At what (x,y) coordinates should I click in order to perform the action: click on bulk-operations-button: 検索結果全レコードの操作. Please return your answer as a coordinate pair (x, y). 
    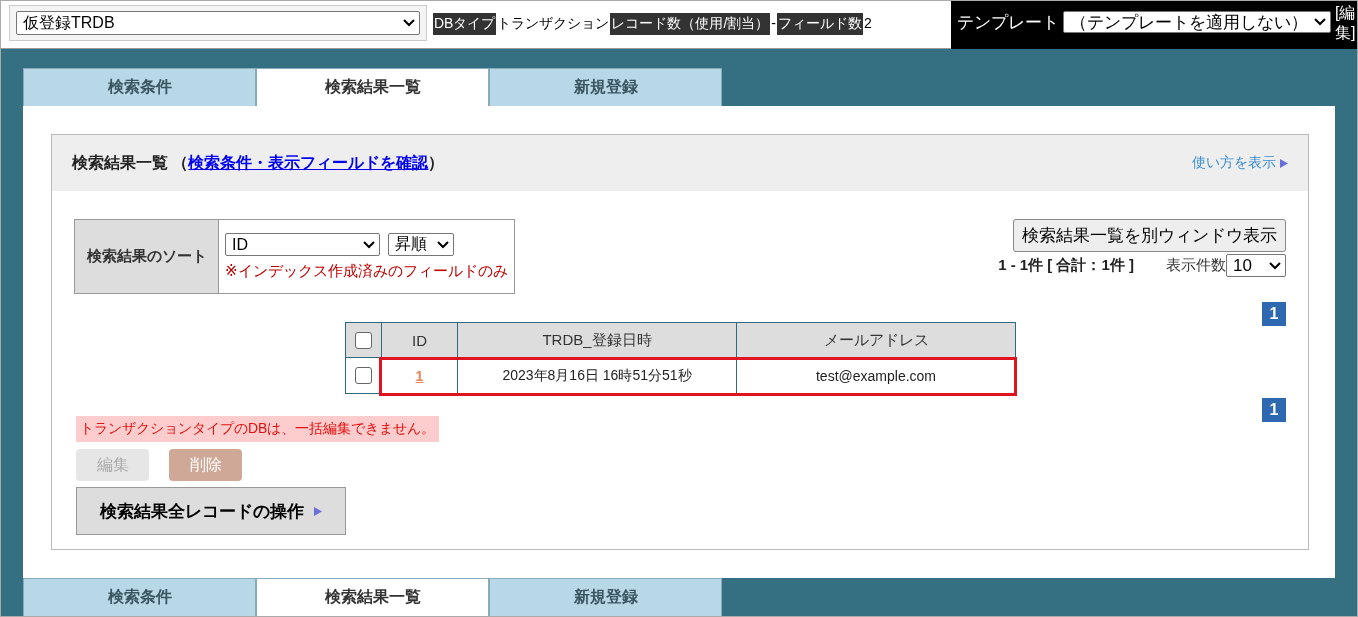
    Looking at the image, I should click on (211, 511).